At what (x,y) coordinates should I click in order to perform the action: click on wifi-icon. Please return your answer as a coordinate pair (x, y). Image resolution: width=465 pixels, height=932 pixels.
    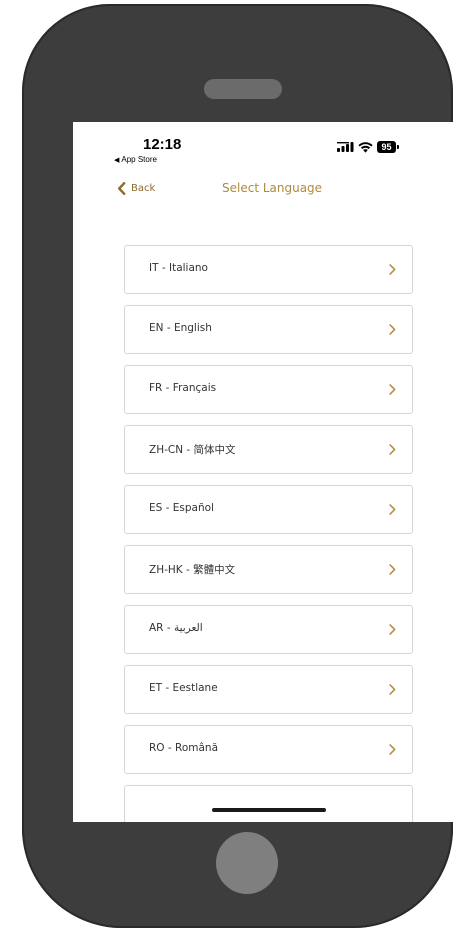
    Looking at the image, I should click on (365, 147).